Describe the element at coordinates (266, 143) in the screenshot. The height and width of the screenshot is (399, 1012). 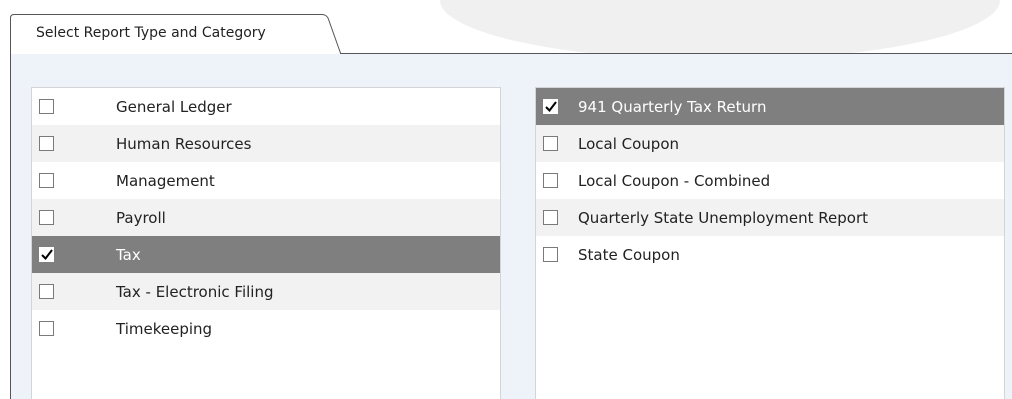
I see `category-row-human-resources: Human Resources` at that location.